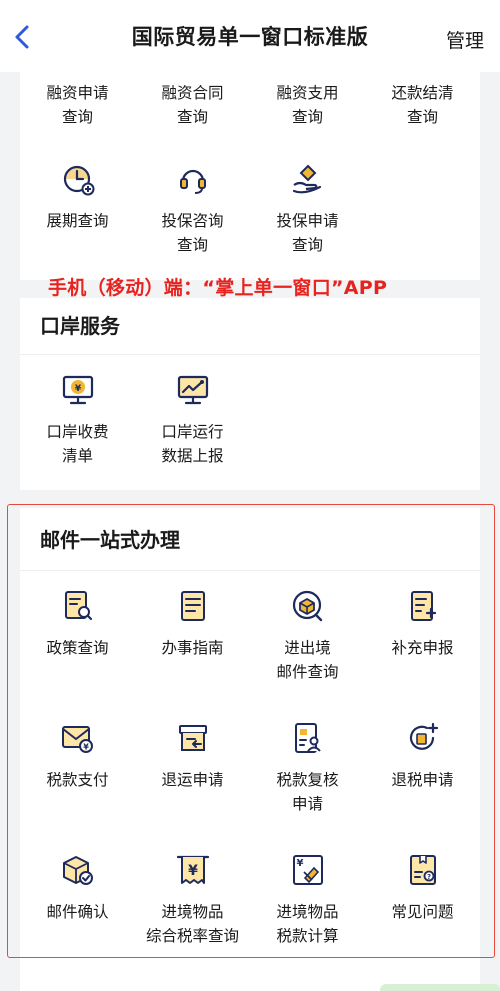  What do you see at coordinates (307, 924) in the screenshot?
I see `item-label: 进境物品 税款计算` at bounding box center [307, 924].